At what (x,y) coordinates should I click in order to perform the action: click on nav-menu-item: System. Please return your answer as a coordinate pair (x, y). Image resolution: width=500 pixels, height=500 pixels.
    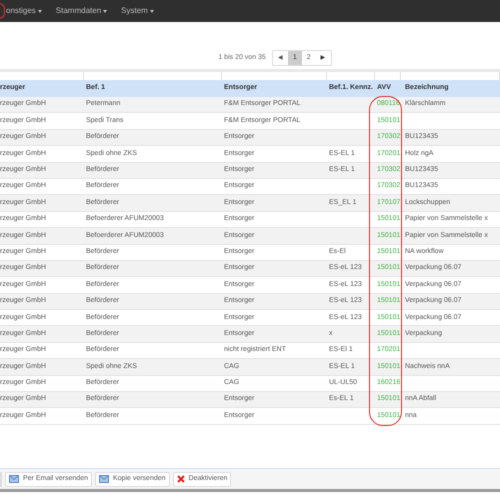
    Looking at the image, I should click on (137, 11).